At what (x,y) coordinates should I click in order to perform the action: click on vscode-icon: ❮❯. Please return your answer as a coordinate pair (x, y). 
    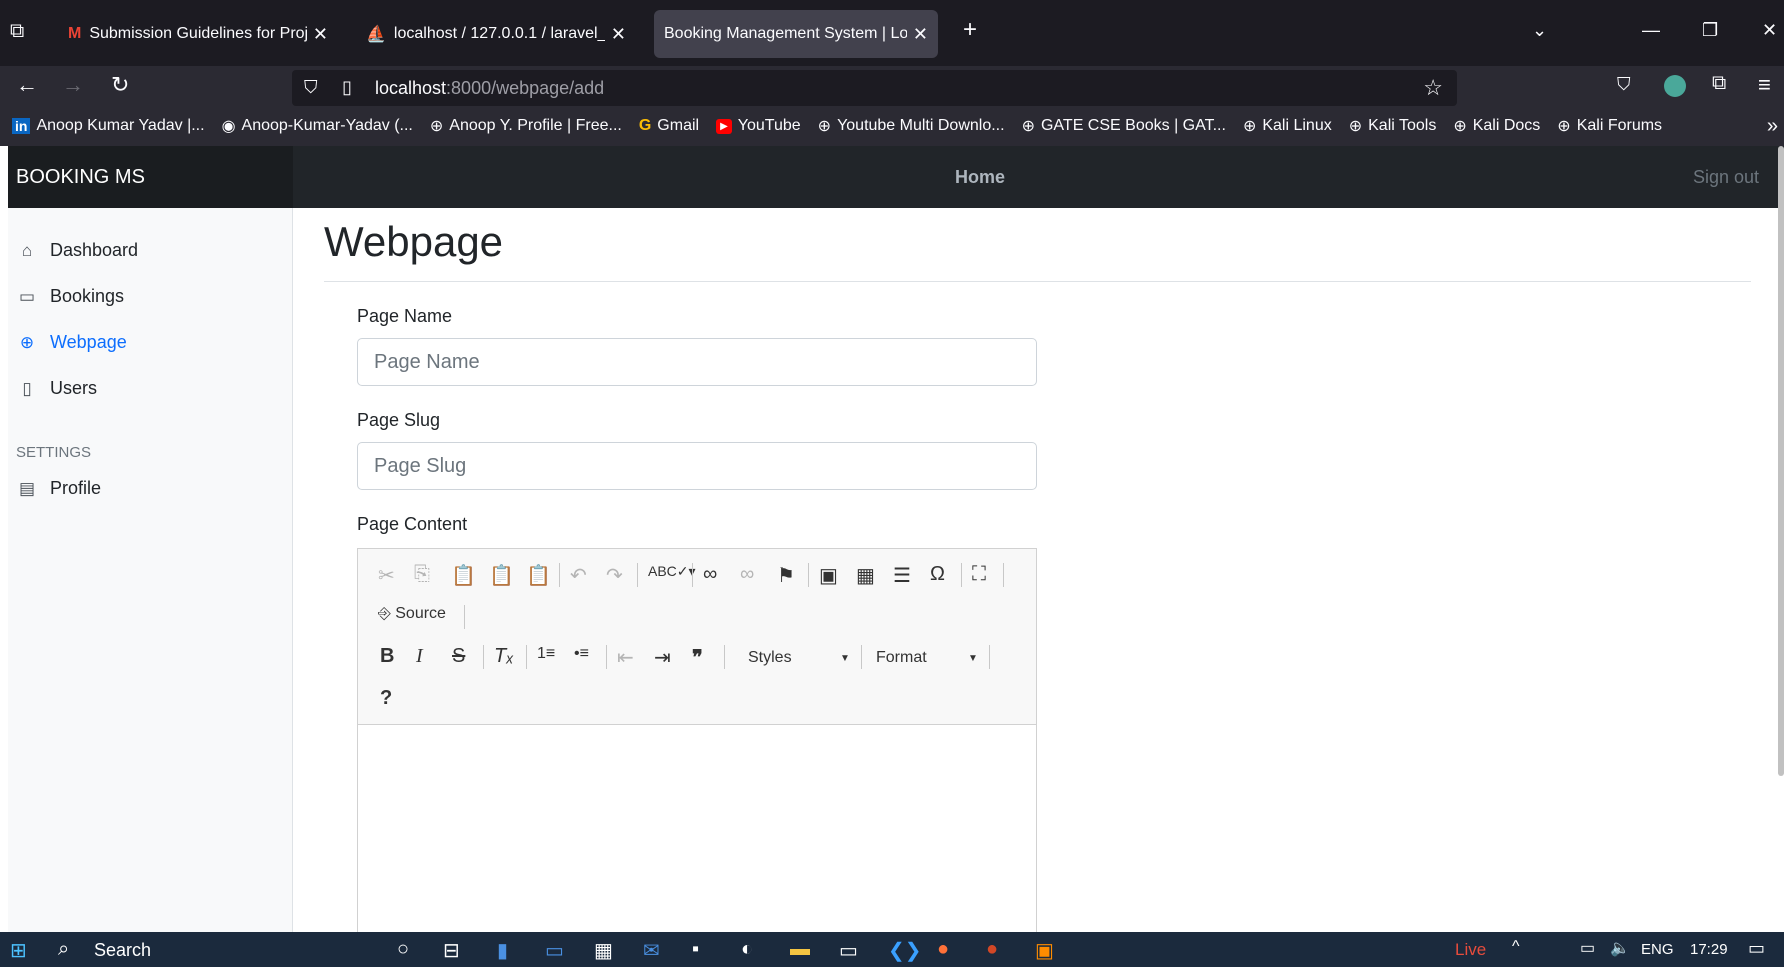
    Looking at the image, I should click on (905, 950).